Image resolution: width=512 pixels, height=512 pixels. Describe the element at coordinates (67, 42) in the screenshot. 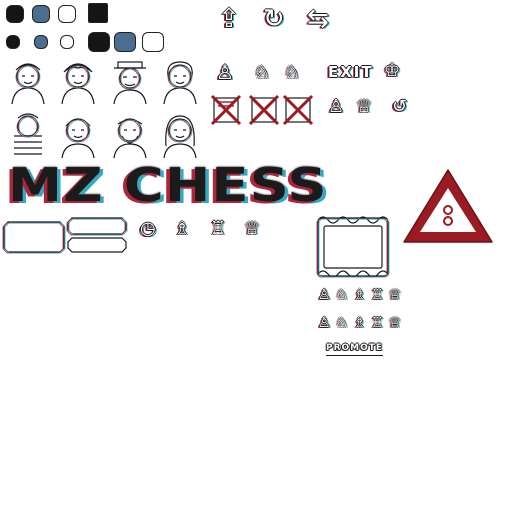

I see `white-swatch-small` at that location.